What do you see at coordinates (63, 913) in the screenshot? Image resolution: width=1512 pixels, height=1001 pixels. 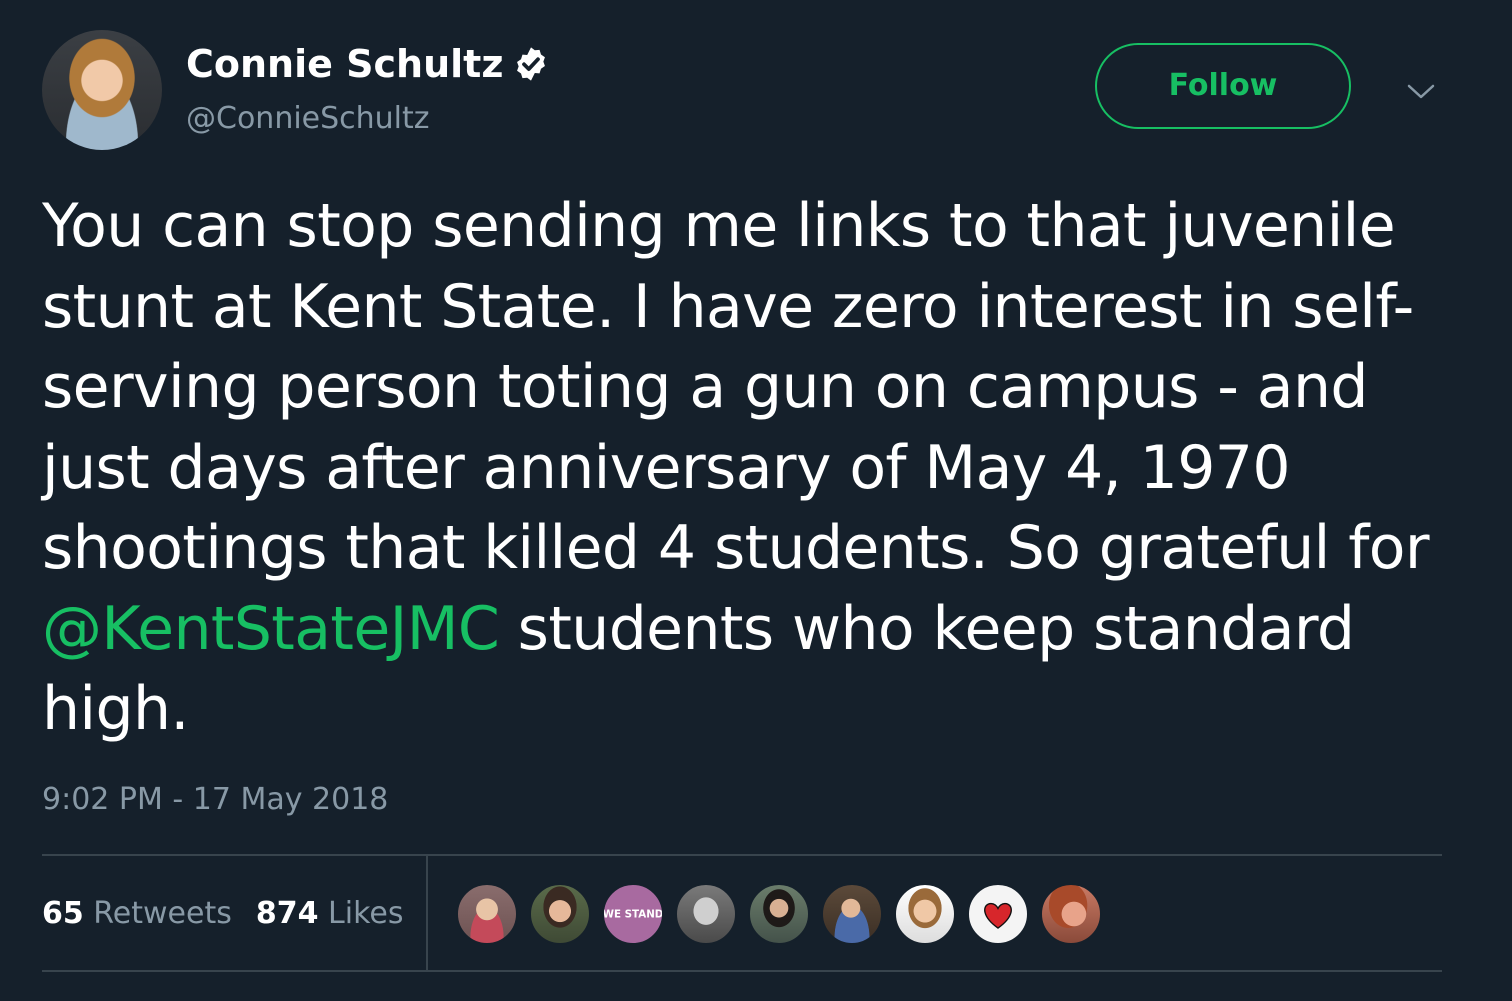 I see `retweets-count: 65` at bounding box center [63, 913].